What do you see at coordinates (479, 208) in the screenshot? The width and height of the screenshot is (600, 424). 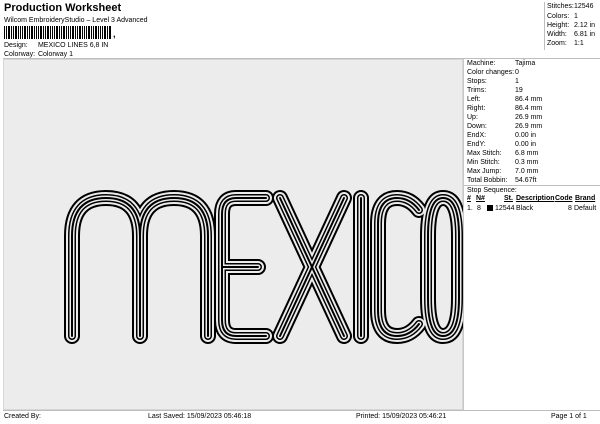 I see `row-n: 8` at bounding box center [479, 208].